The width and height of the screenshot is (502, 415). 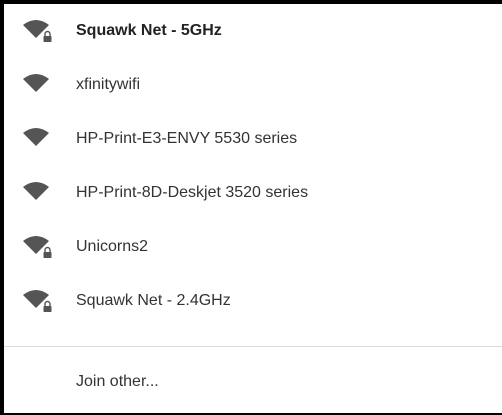 I want to click on network-name: Squawk Net - 5GHz, so click(x=149, y=30).